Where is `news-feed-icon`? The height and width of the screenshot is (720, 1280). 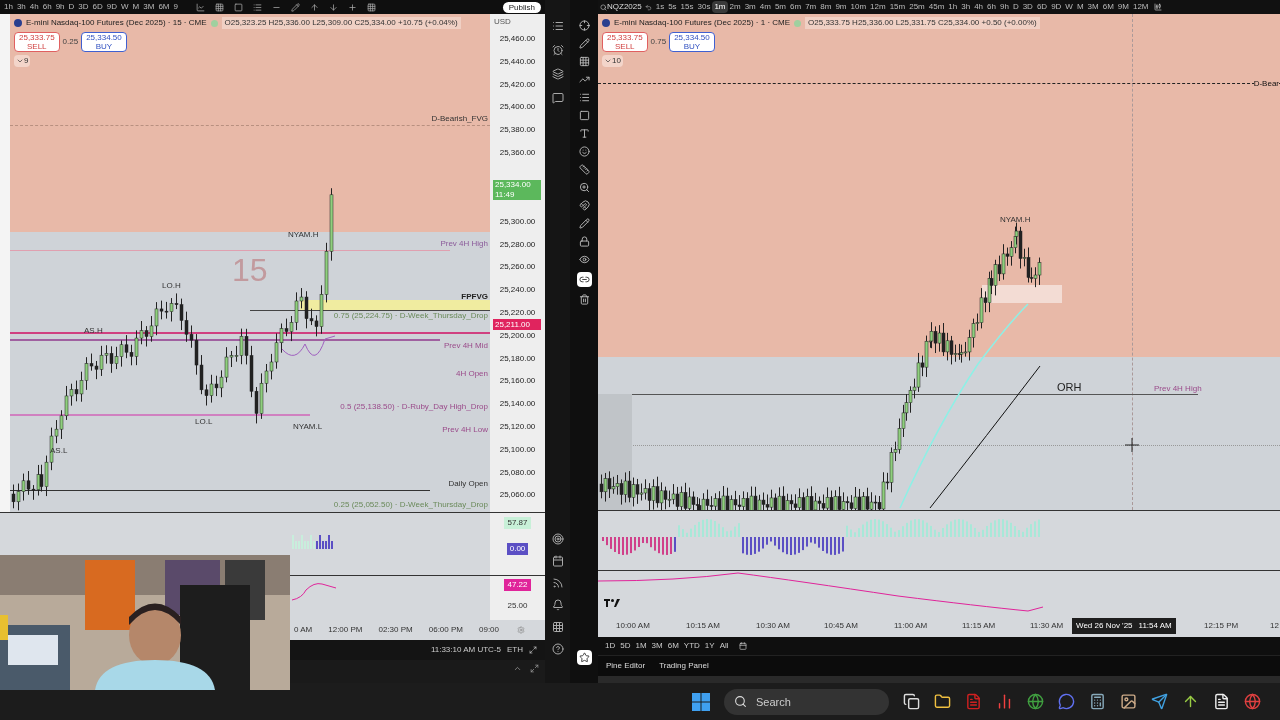
news-feed-icon is located at coordinates (557, 583).